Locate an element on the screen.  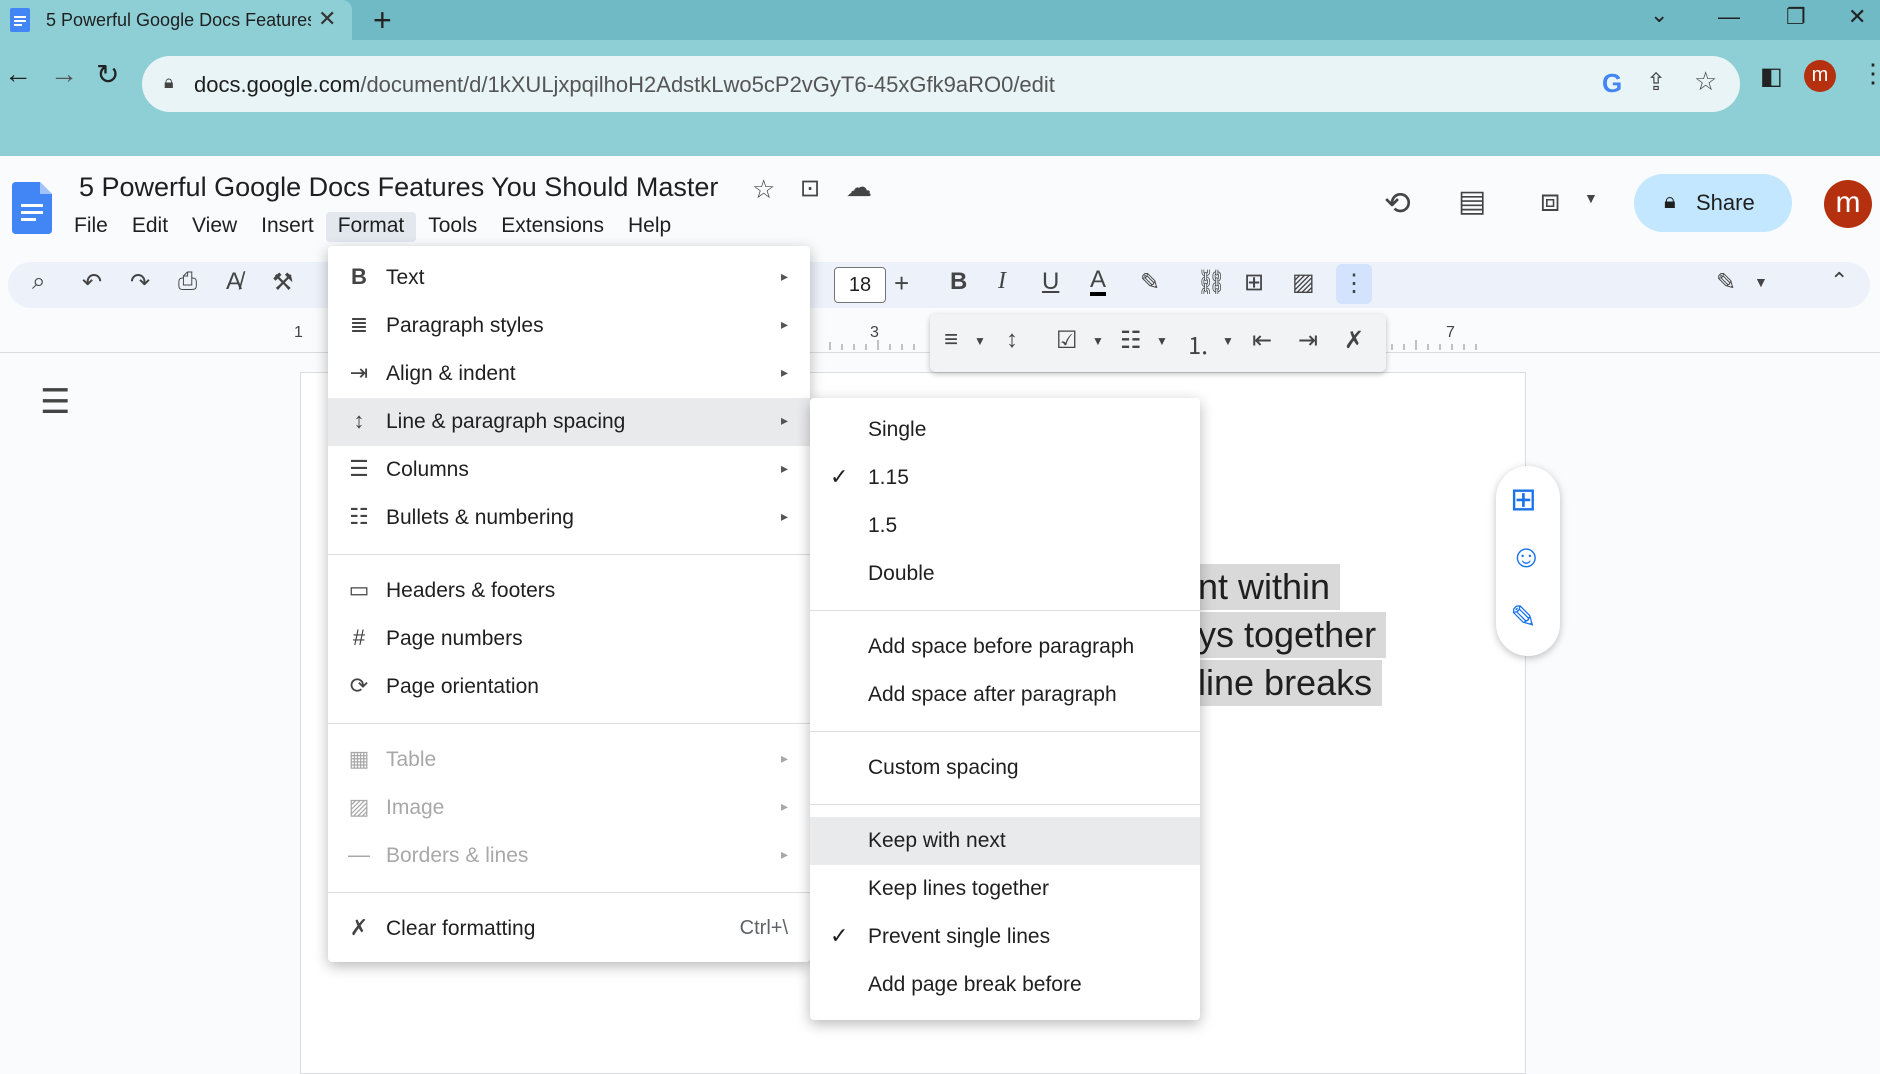
spellcheck-icon: A̸ is located at coordinates (234, 282).